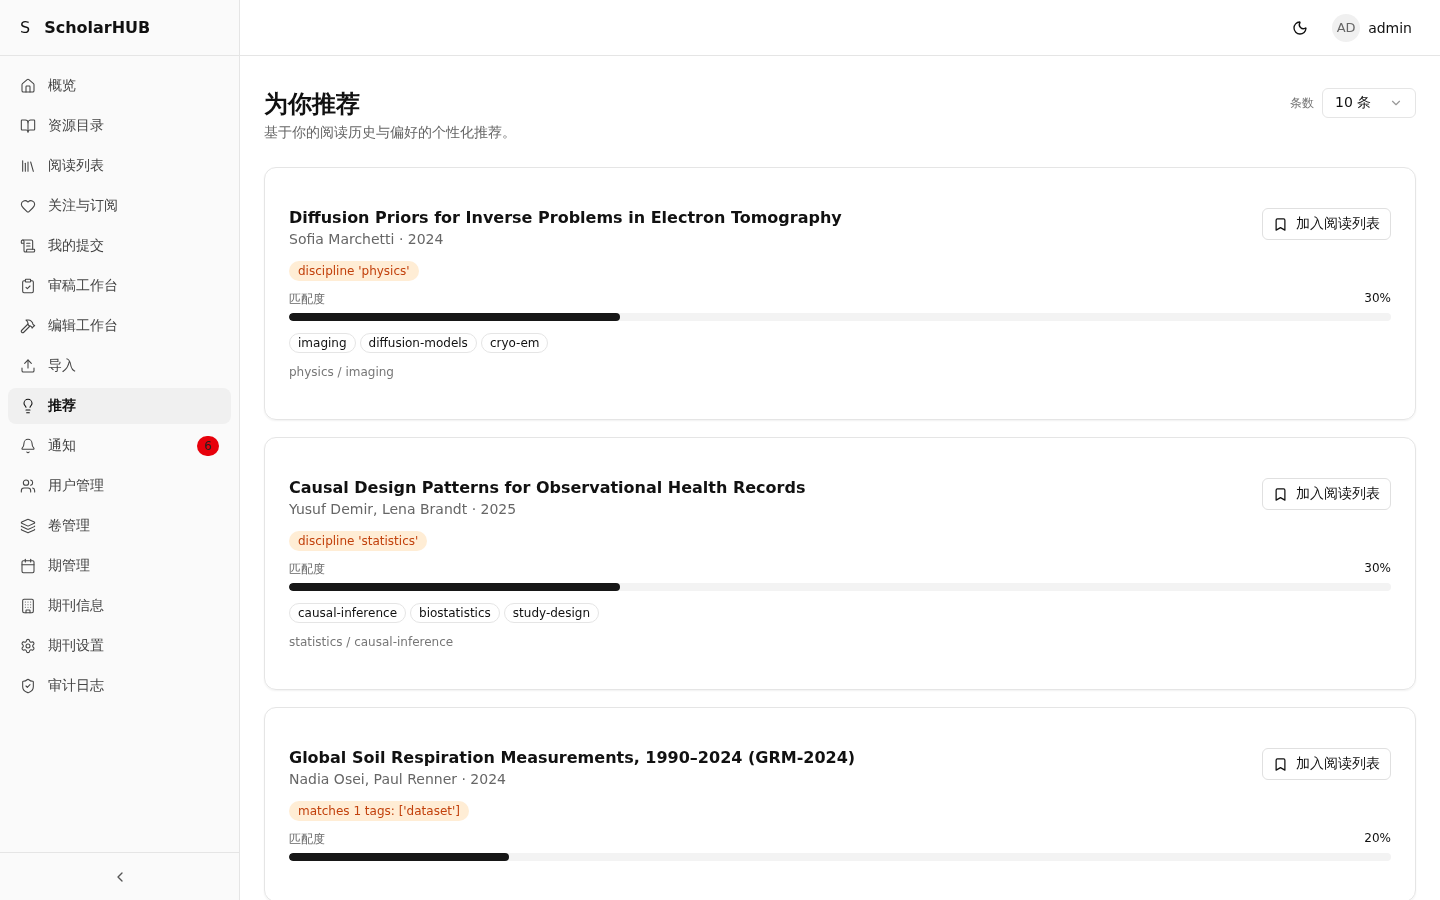 The height and width of the screenshot is (900, 1440). What do you see at coordinates (354, 271) in the screenshot?
I see `reason-tag: discipline 'physics'` at bounding box center [354, 271].